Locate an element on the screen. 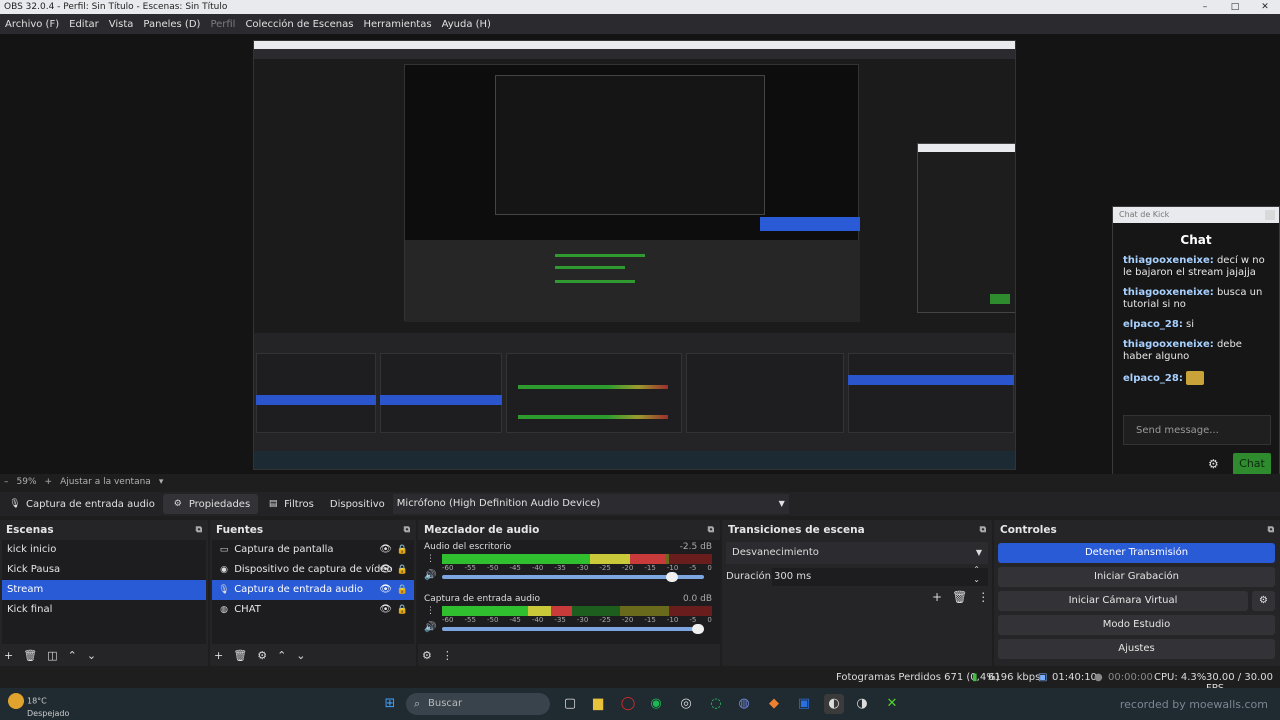 The width and height of the screenshot is (1280, 720). app-icon: ◑ is located at coordinates (862, 704).